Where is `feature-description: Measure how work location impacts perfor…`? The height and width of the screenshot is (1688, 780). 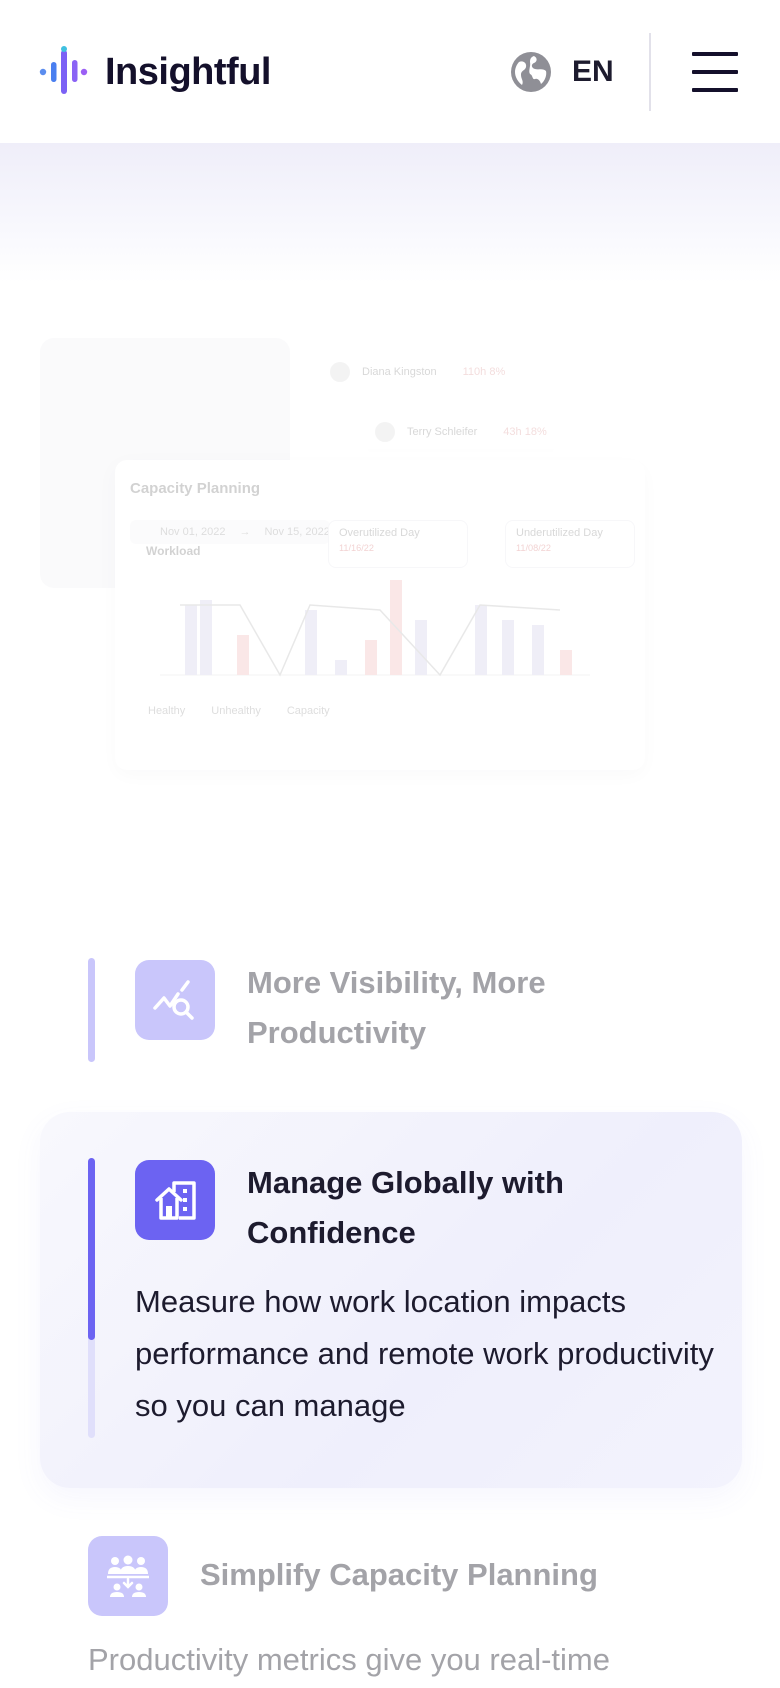 feature-description: Measure how work location impacts perfor… is located at coordinates (424, 1353).